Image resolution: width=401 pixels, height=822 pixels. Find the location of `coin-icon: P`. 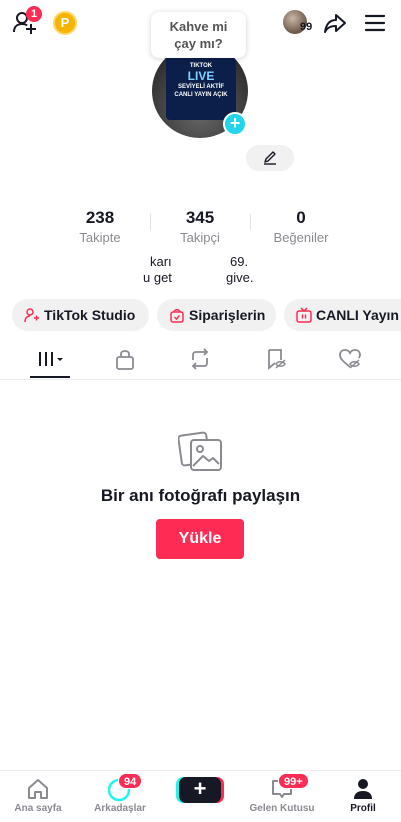

coin-icon: P is located at coordinates (65, 23).